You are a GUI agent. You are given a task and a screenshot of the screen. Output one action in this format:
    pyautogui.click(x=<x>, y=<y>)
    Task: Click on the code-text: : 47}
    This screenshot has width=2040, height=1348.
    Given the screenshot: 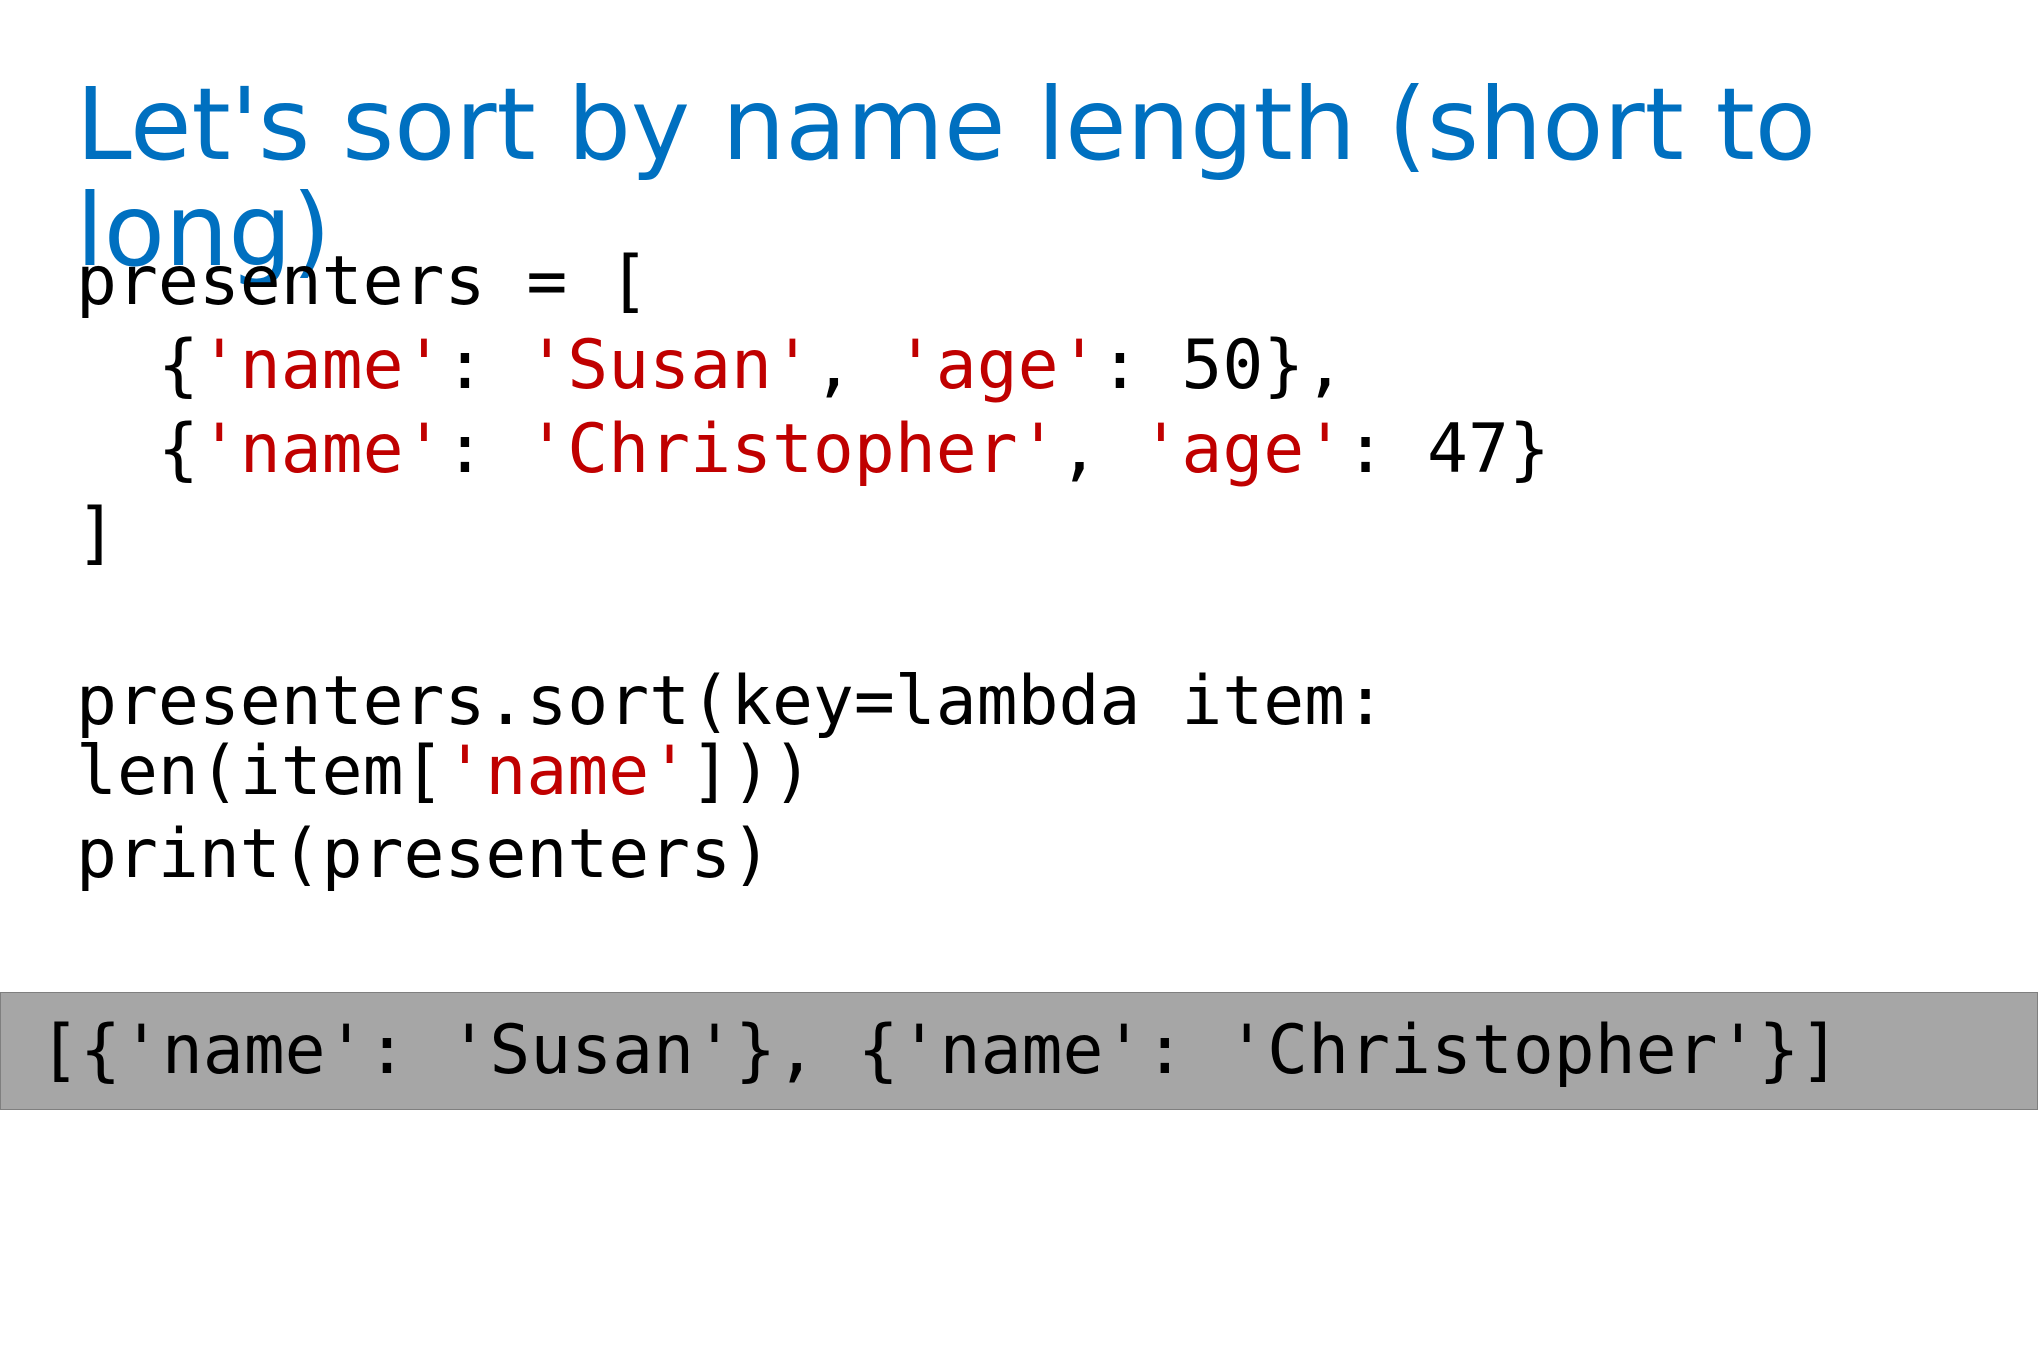 What is the action you would take?
    pyautogui.click(x=1447, y=449)
    